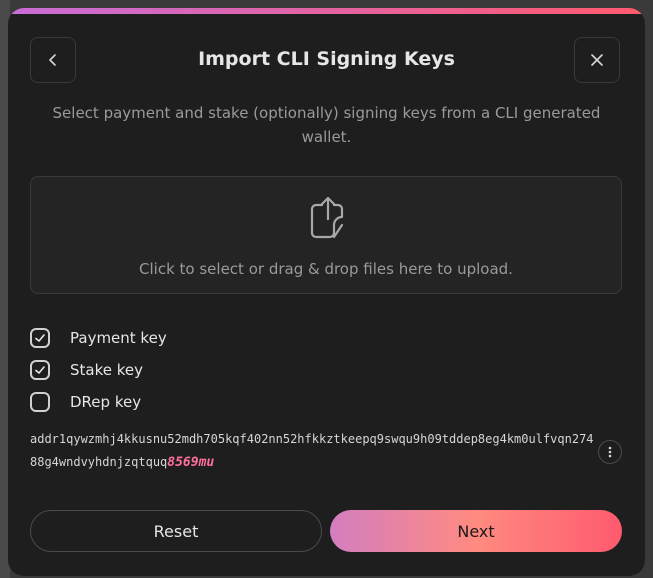  I want to click on next-button: Next, so click(476, 531).